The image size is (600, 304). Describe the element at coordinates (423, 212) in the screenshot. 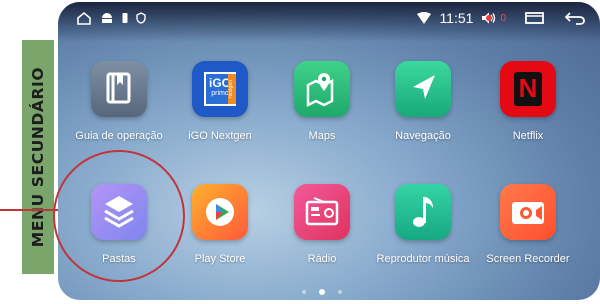

I see `music-note-icon` at that location.